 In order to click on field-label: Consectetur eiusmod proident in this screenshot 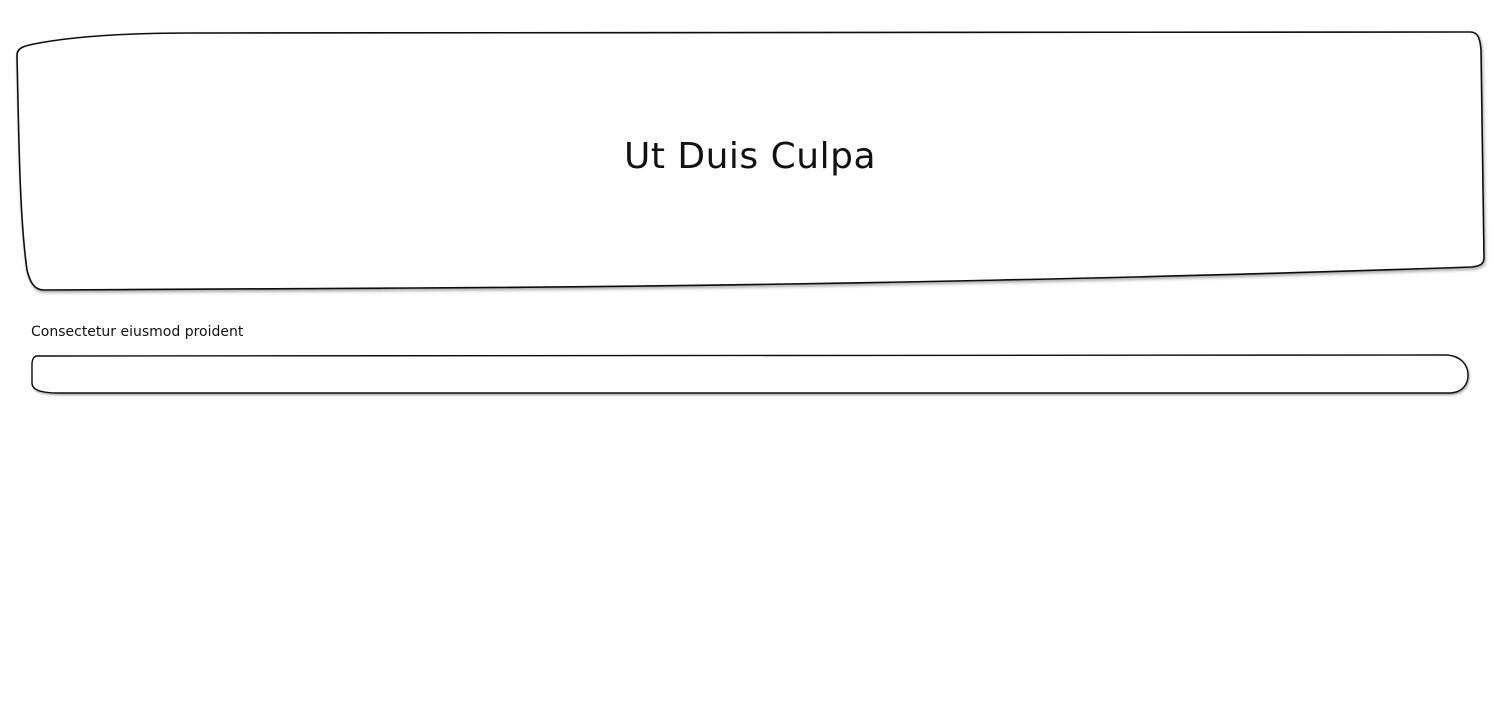, I will do `click(137, 332)`.